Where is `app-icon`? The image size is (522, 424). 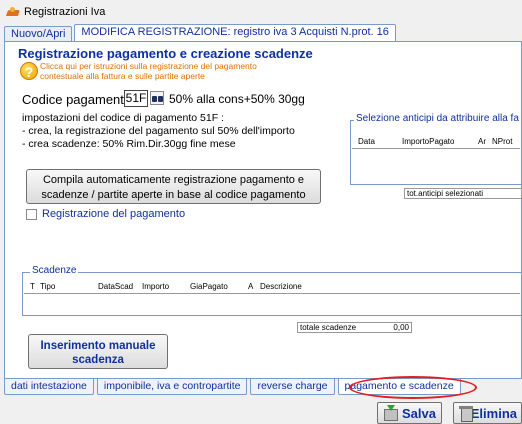 app-icon is located at coordinates (13, 12).